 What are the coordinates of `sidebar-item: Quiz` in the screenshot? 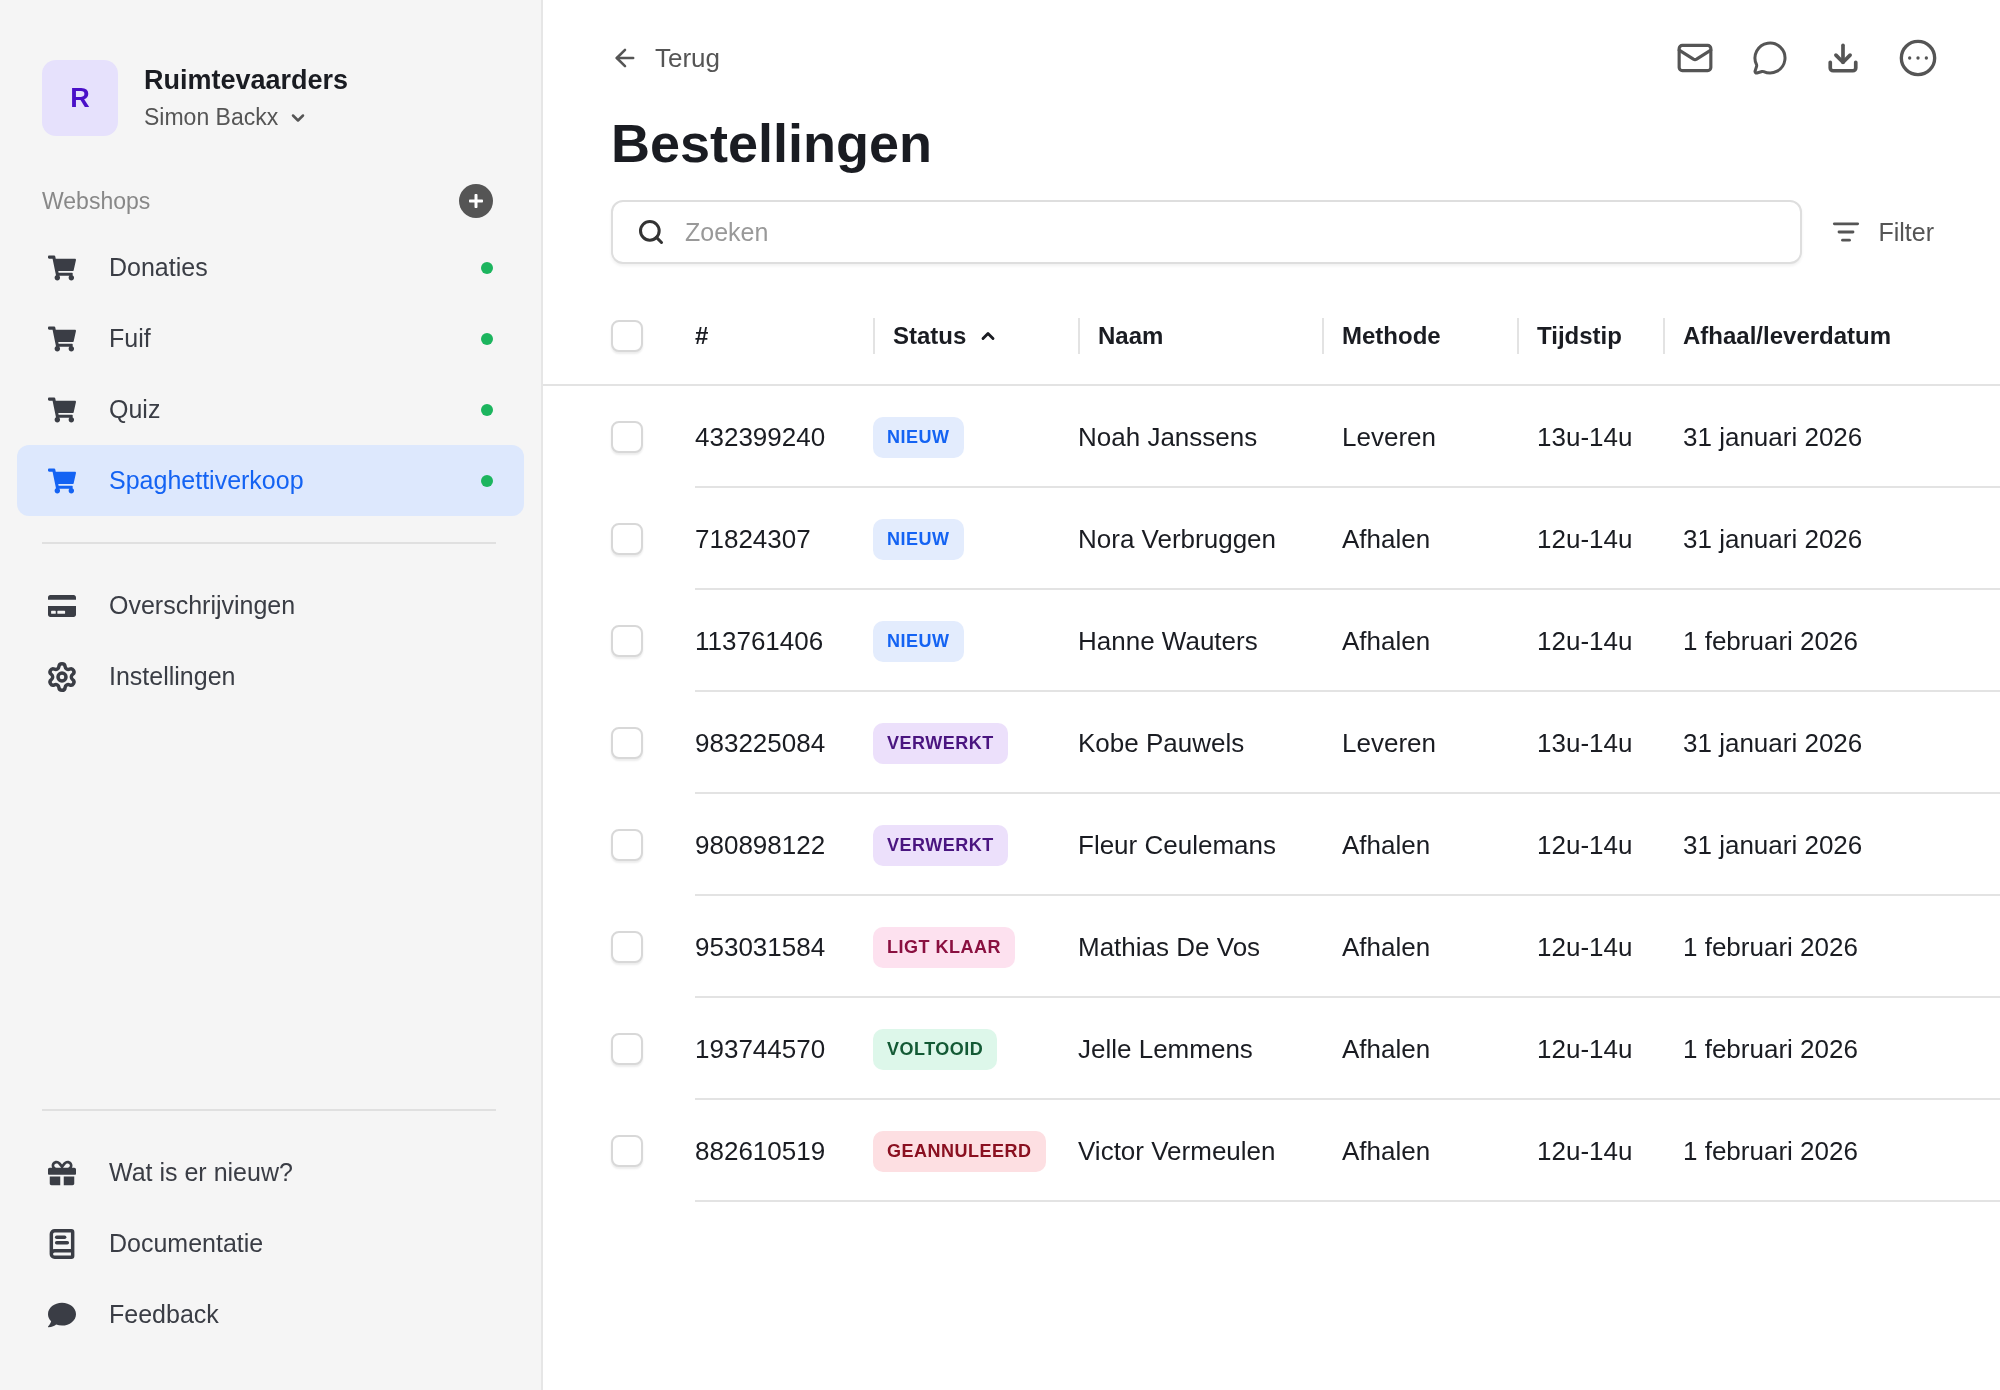 It's located at (270, 409).